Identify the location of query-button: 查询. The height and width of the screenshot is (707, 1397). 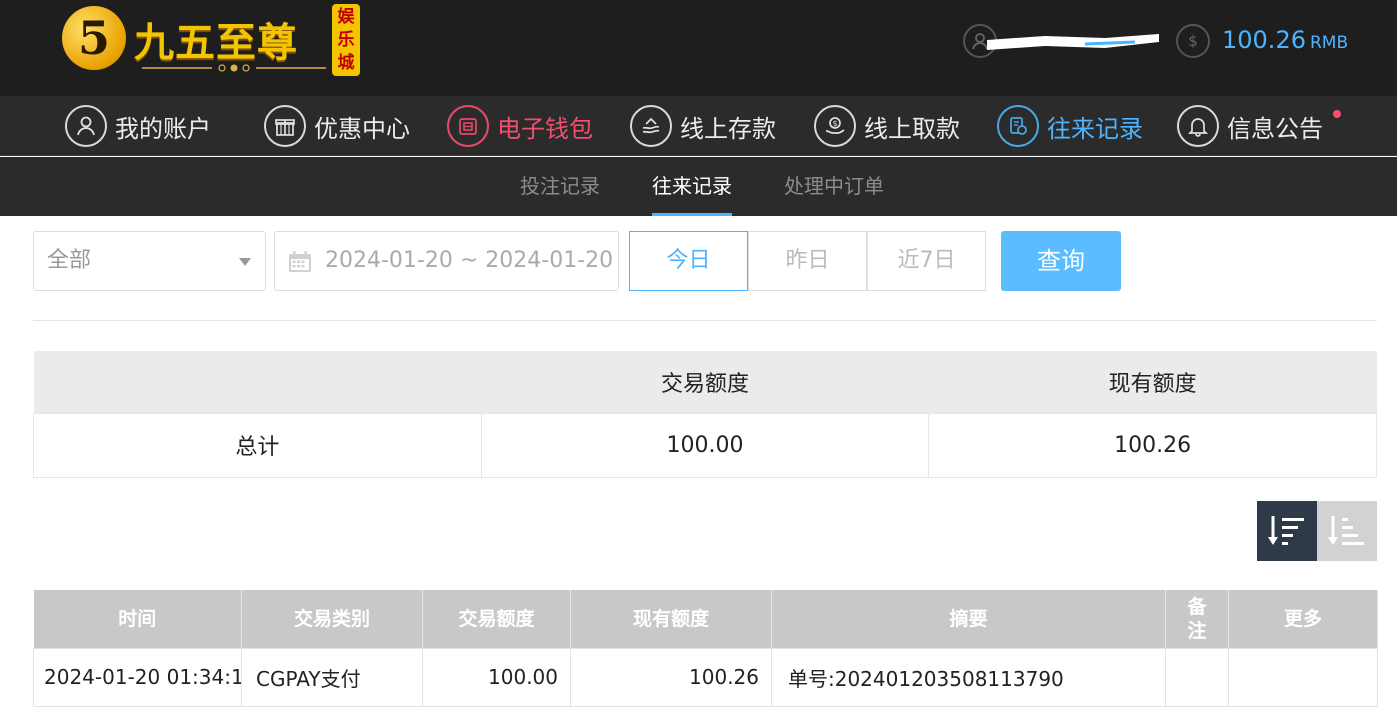
(1061, 261).